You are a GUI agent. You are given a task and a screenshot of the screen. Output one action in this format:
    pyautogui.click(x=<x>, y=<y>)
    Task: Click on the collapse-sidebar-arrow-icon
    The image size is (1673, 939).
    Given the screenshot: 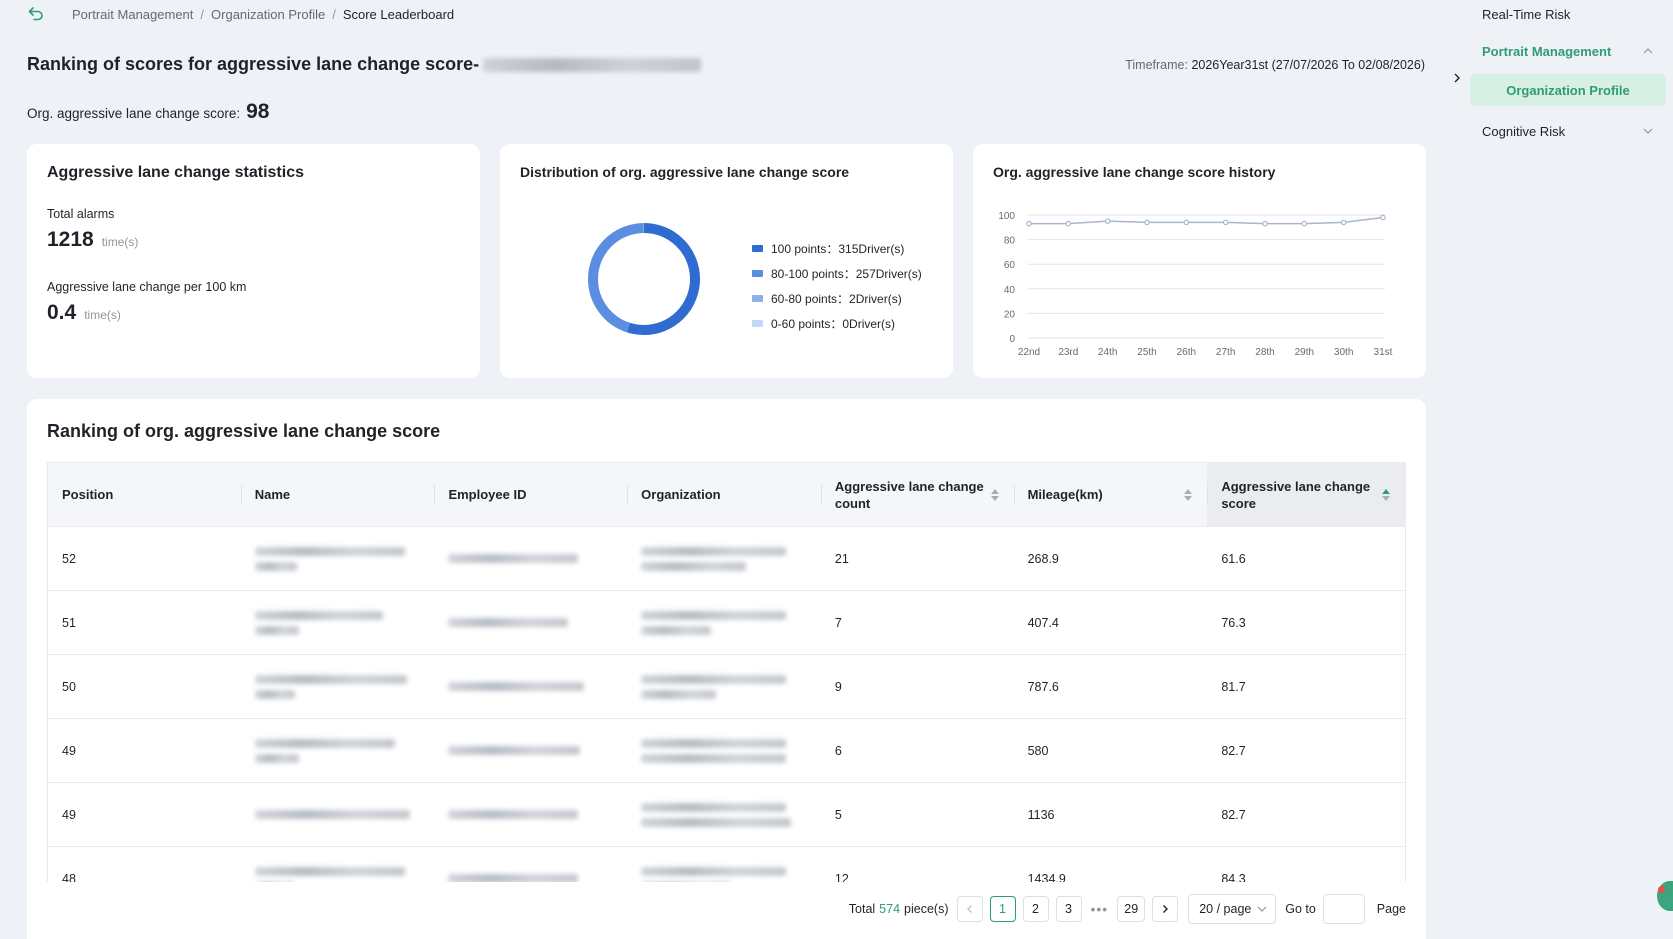 What is the action you would take?
    pyautogui.click(x=1457, y=78)
    